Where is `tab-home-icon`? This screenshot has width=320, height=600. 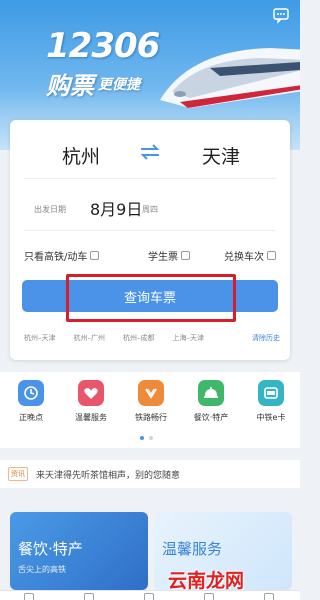
tab-home-icon is located at coordinates (29, 596).